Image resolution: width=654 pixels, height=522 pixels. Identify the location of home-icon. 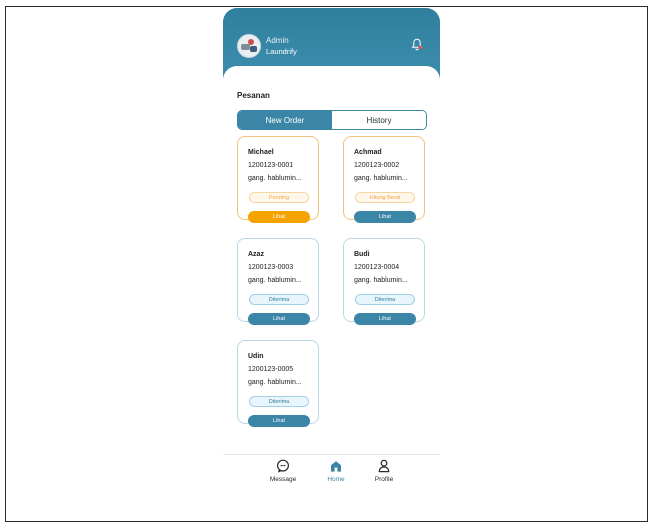
(336, 466).